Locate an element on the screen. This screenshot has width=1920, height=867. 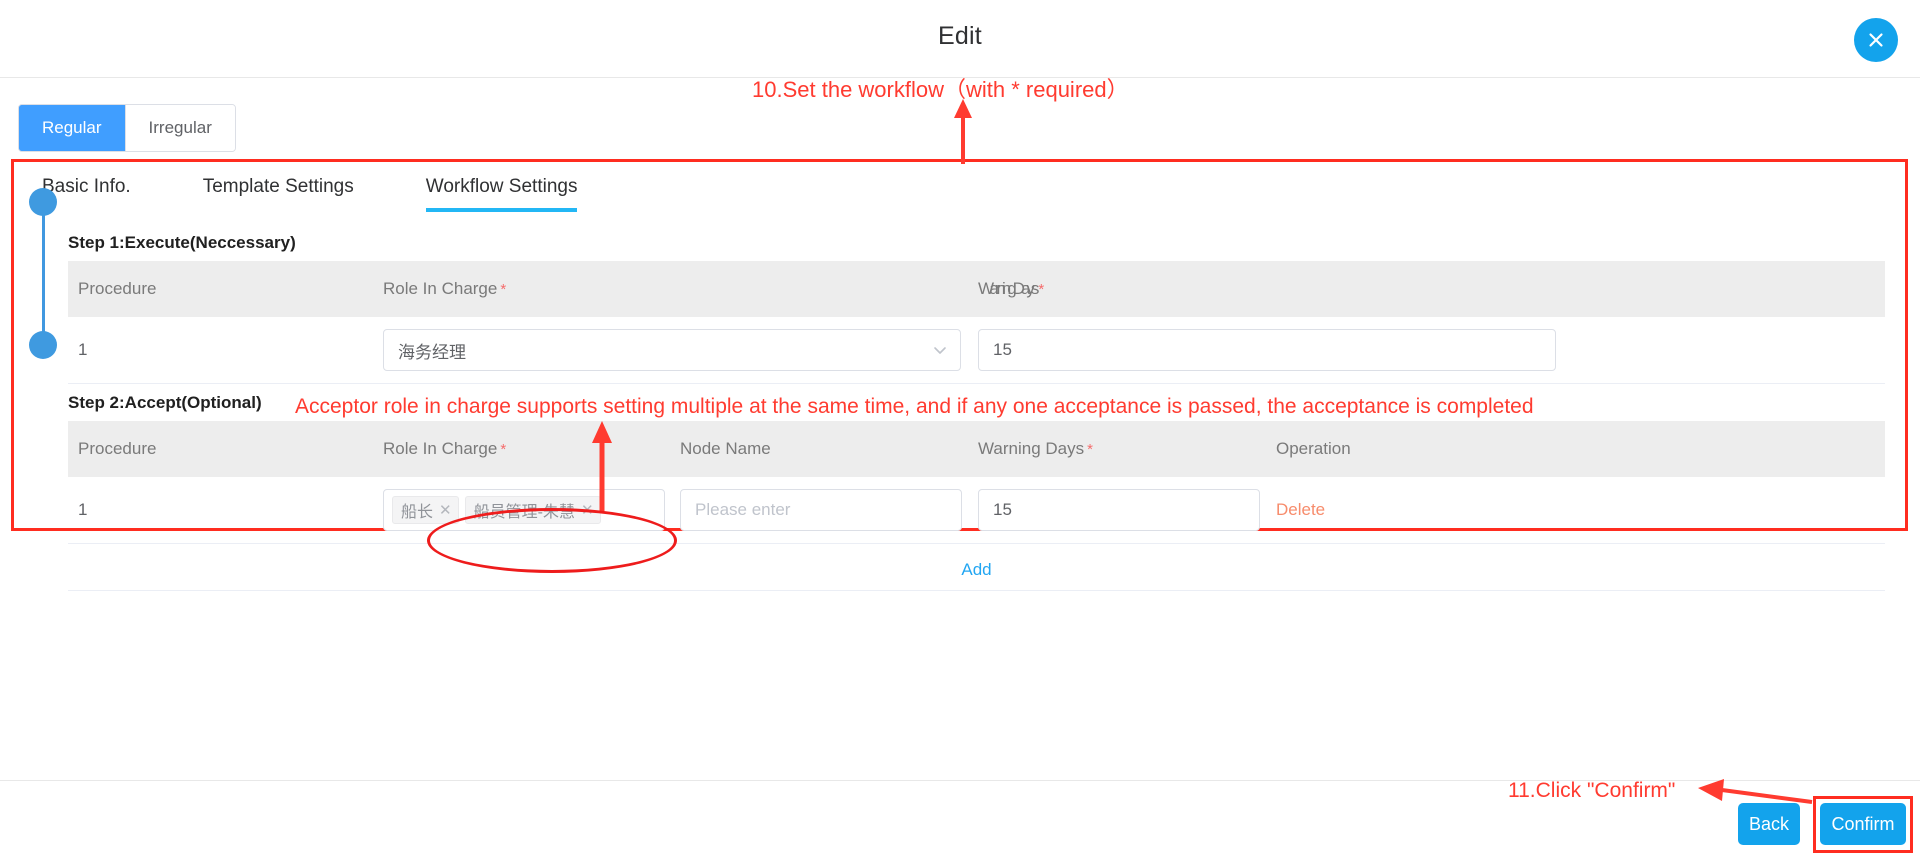
segment-irregular-label: Irregular is located at coordinates (180, 127).